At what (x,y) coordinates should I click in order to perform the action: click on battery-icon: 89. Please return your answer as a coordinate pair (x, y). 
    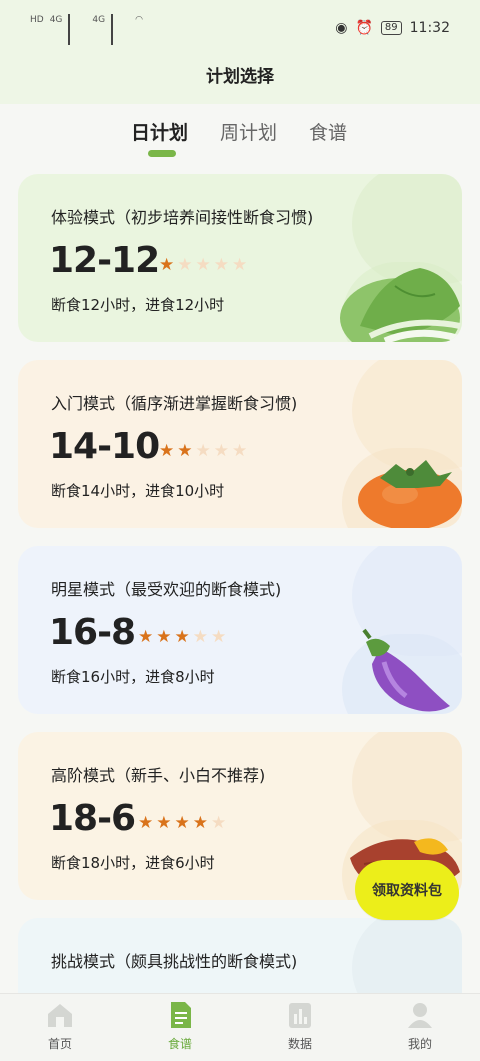
    Looking at the image, I should click on (391, 28).